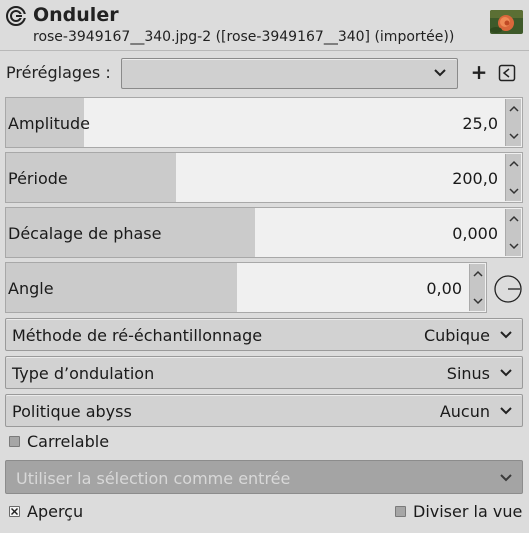 Image resolution: width=529 pixels, height=533 pixels. I want to click on phase-shift-spin-scale: Décalage de phase 0,000, so click(264, 232).